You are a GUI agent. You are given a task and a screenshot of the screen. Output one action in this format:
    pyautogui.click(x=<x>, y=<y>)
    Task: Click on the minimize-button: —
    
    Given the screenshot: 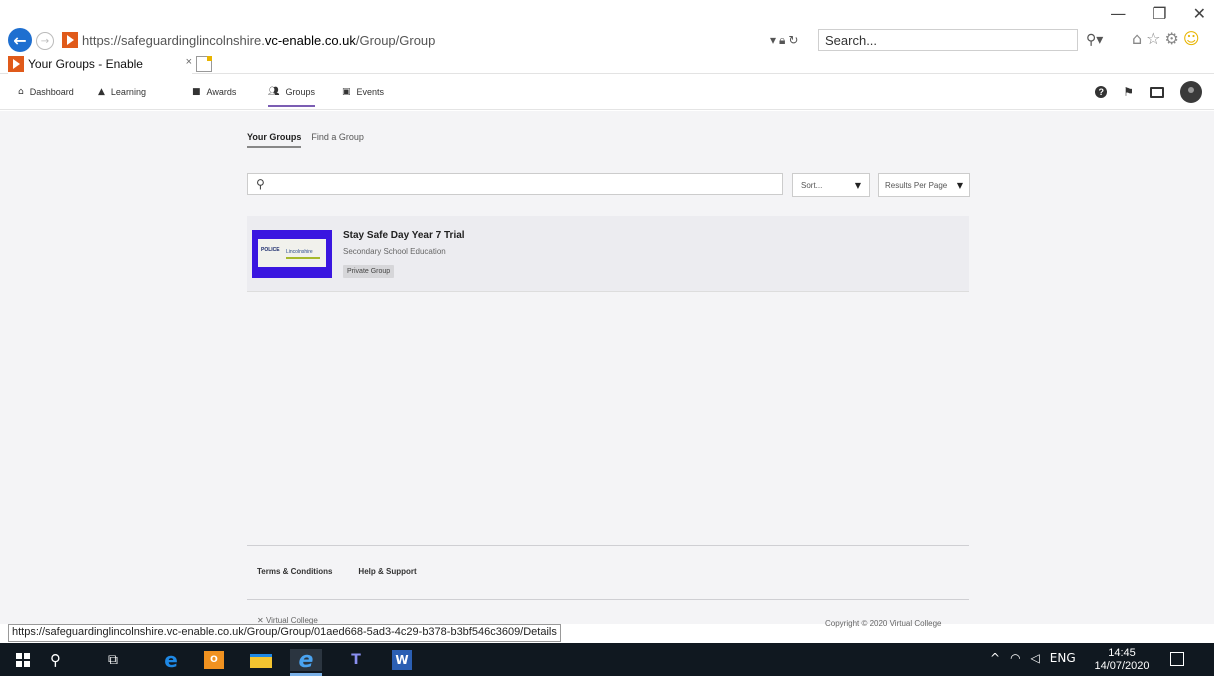 What is the action you would take?
    pyautogui.click(x=1118, y=13)
    